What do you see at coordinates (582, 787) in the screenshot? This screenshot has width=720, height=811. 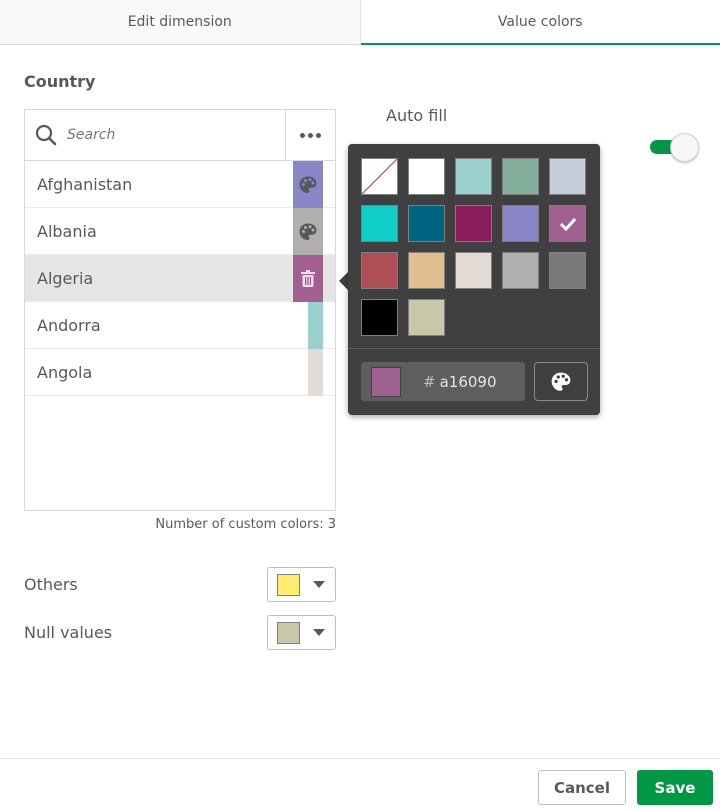 I see `cancel-button: Cancel` at bounding box center [582, 787].